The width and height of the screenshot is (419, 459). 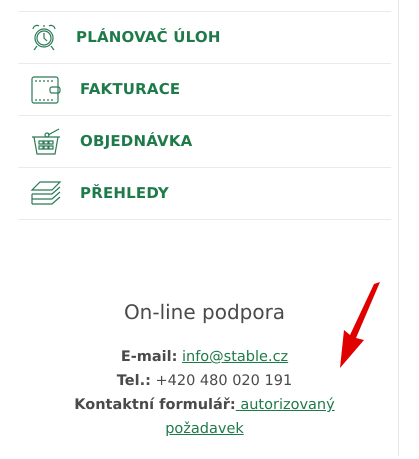 What do you see at coordinates (205, 312) in the screenshot?
I see `support-heading: On-line podpora` at bounding box center [205, 312].